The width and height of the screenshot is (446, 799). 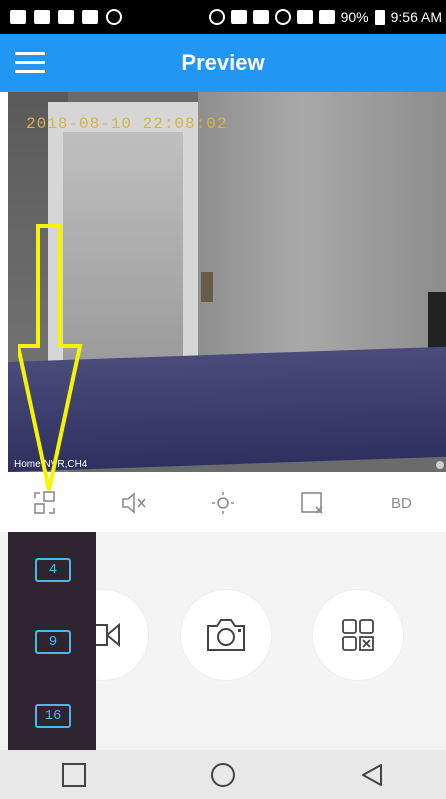 I want to click on status-bar: 90% 9:56 AM, so click(x=223, y=17).